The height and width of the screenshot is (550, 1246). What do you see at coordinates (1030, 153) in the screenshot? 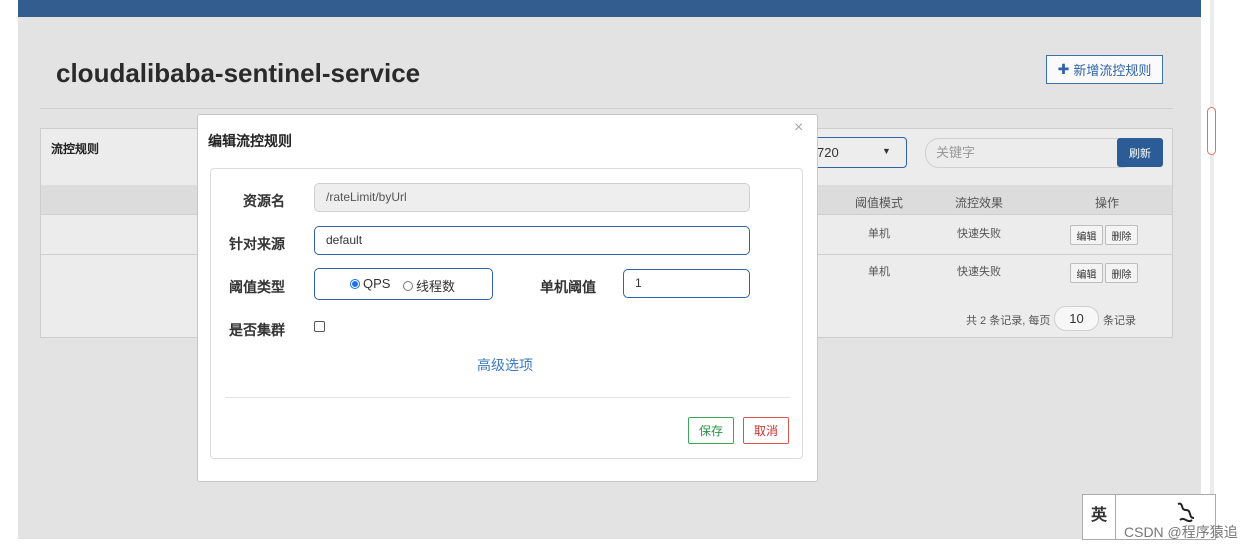
I see `keyword-search-input: 关键字` at bounding box center [1030, 153].